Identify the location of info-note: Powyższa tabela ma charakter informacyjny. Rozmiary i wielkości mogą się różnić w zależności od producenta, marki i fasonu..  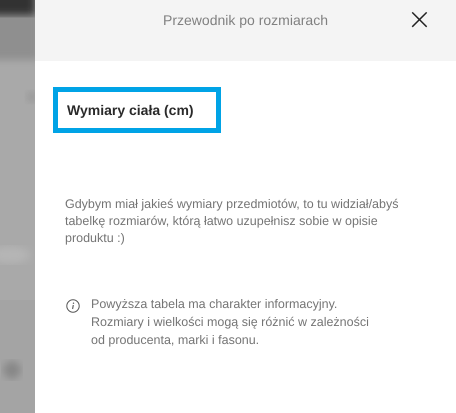
(230, 322).